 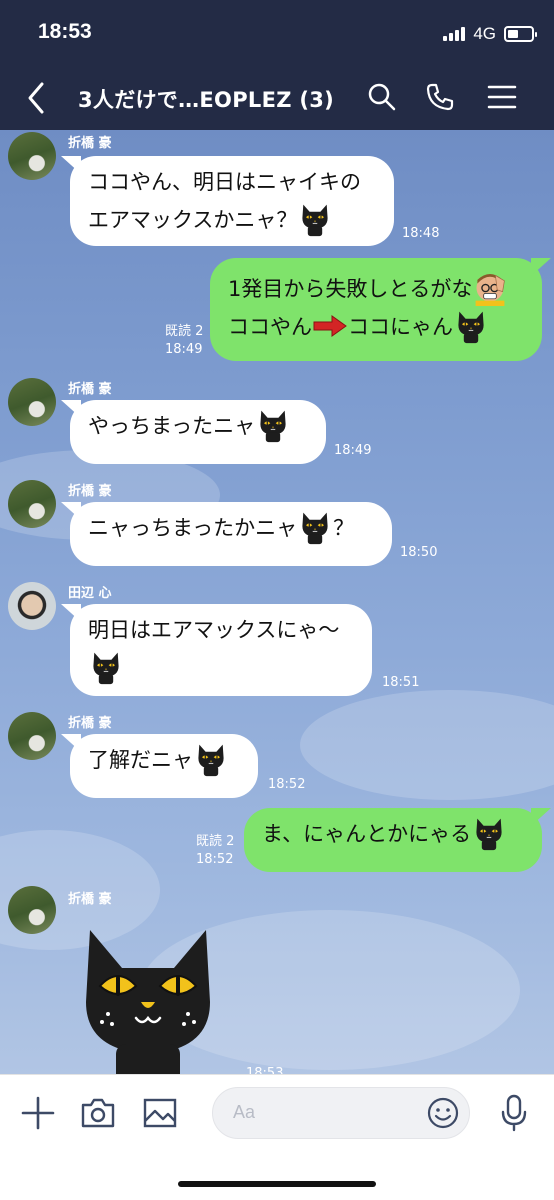 I want to click on back-icon, so click(x=36, y=98).